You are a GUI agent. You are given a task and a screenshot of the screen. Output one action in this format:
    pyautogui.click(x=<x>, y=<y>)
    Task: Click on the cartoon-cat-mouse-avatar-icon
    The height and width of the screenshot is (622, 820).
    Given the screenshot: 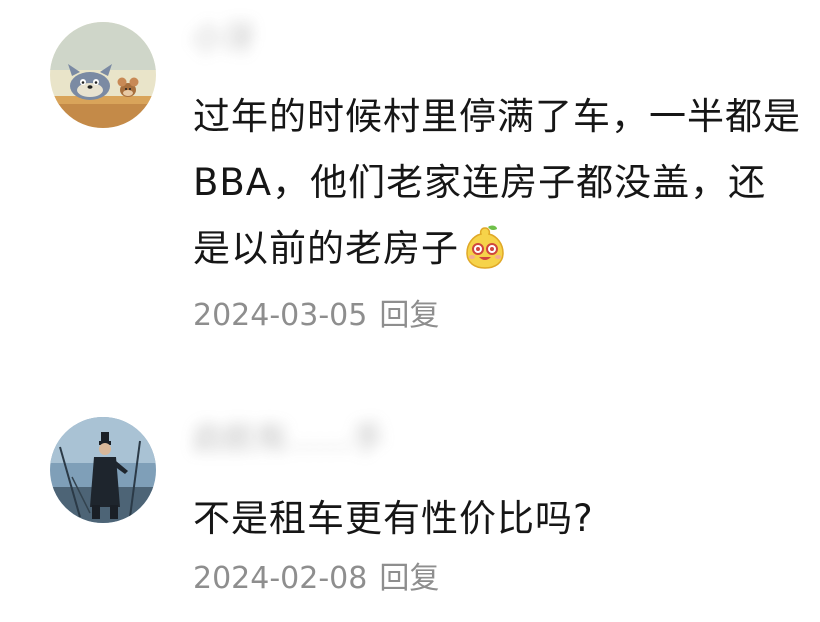 What is the action you would take?
    pyautogui.click(x=103, y=75)
    